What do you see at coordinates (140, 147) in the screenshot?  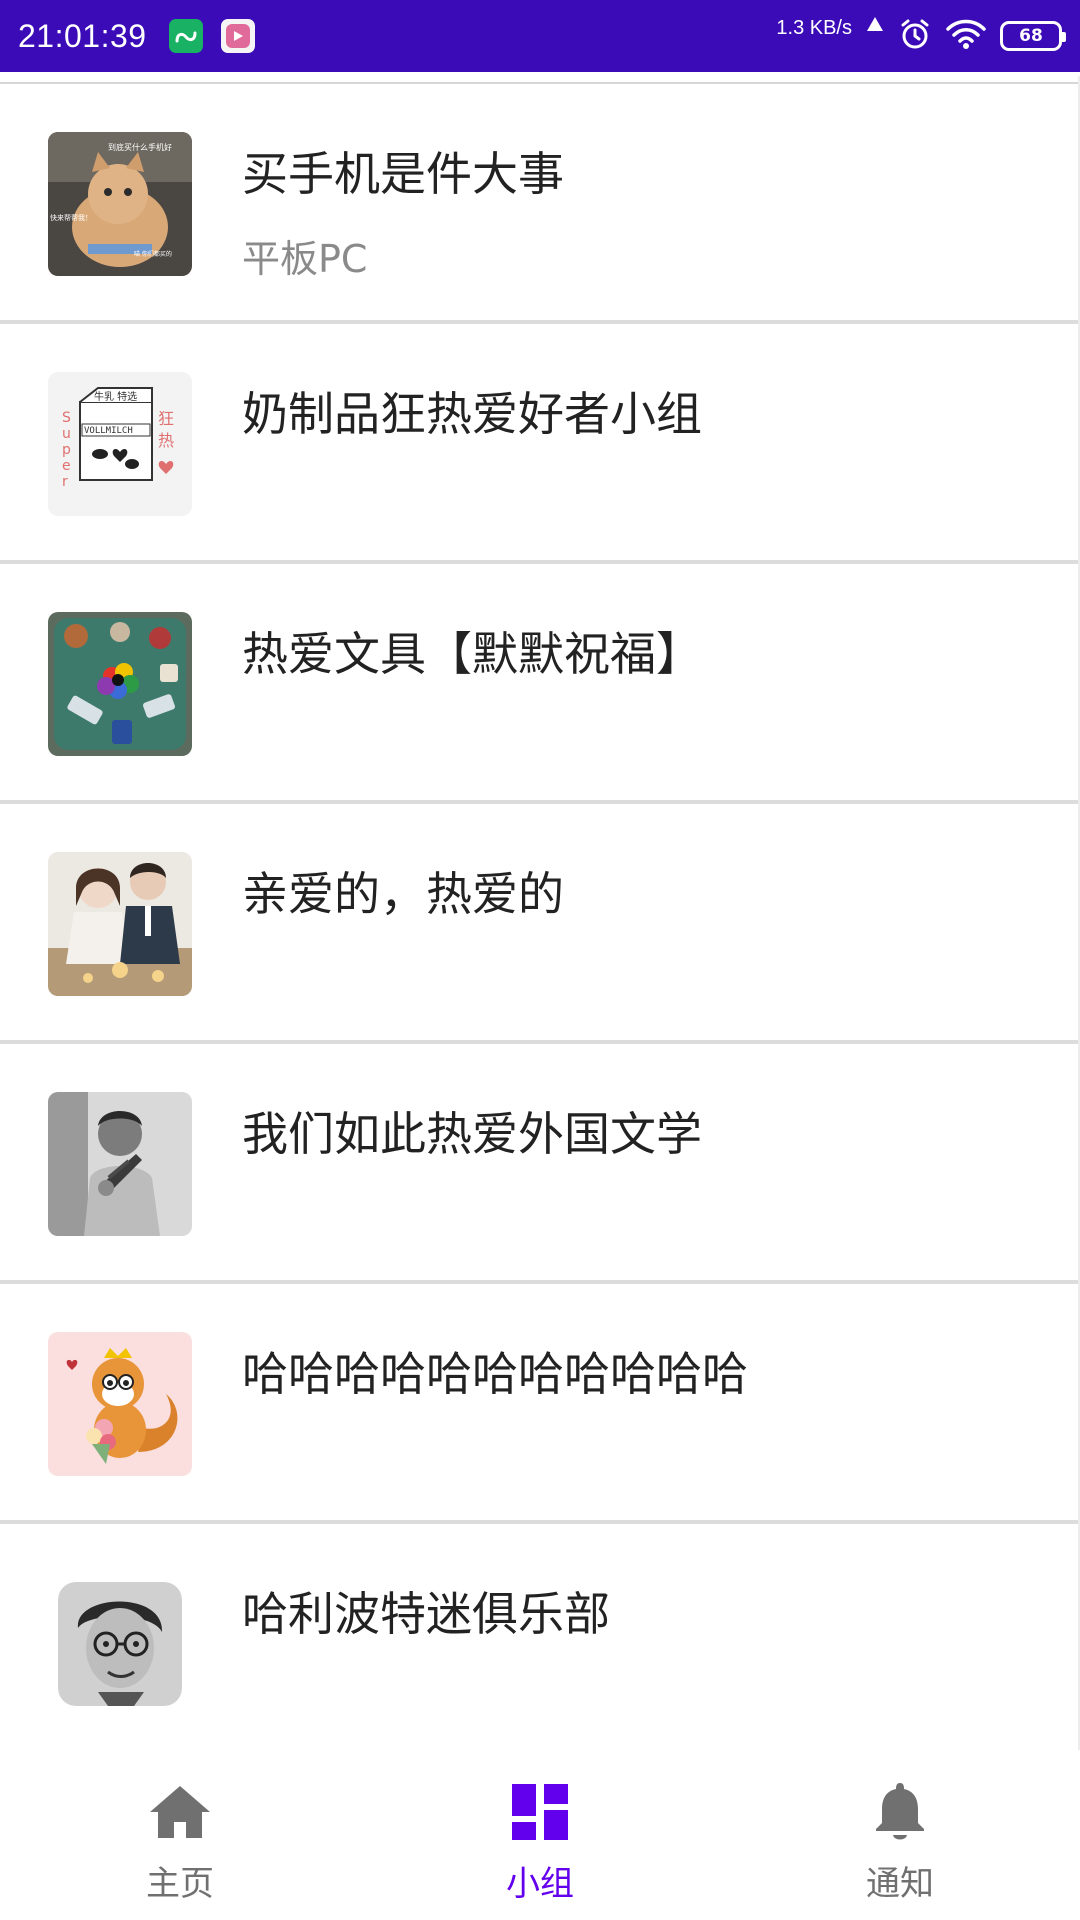 I see `svg-text: 到底买什么手机好` at bounding box center [140, 147].